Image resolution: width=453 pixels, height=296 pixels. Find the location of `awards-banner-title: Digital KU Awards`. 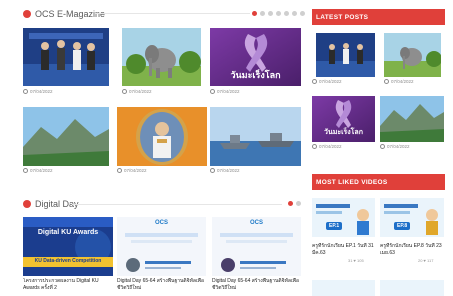

awards-banner-title: Digital KU Awards is located at coordinates (68, 232).